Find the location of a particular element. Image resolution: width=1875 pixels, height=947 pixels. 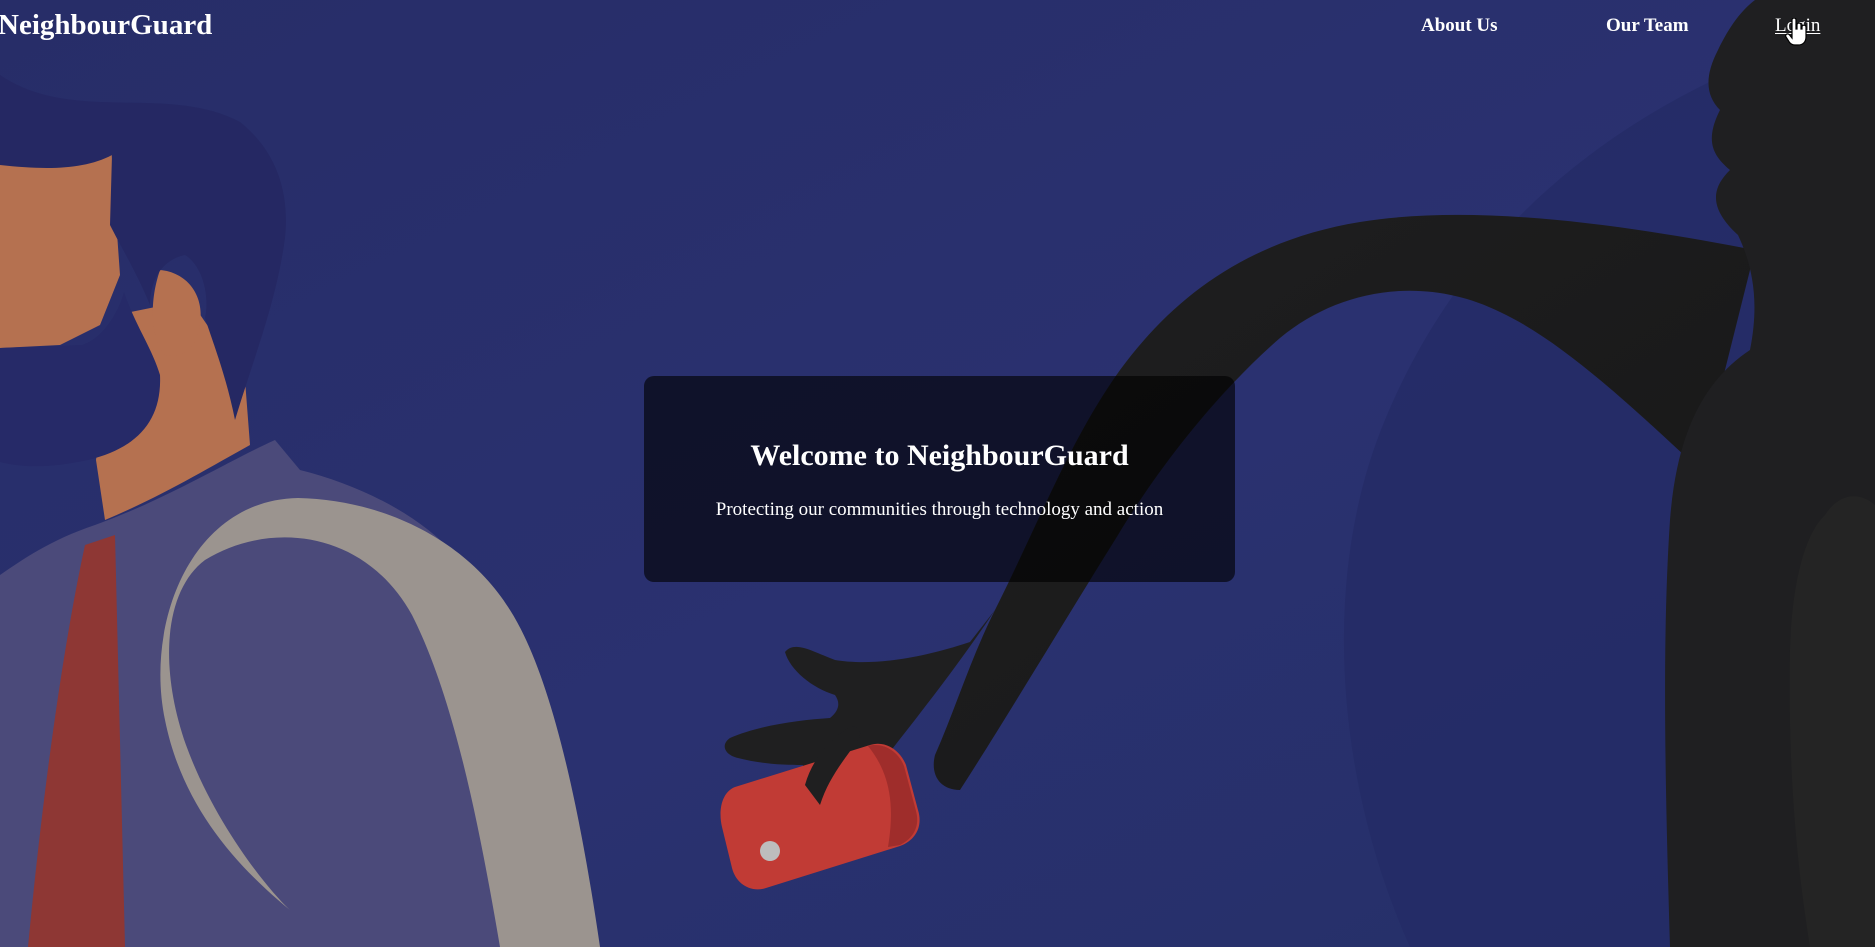

nav-links: About Us Our Team Login is located at coordinates (937, 27).